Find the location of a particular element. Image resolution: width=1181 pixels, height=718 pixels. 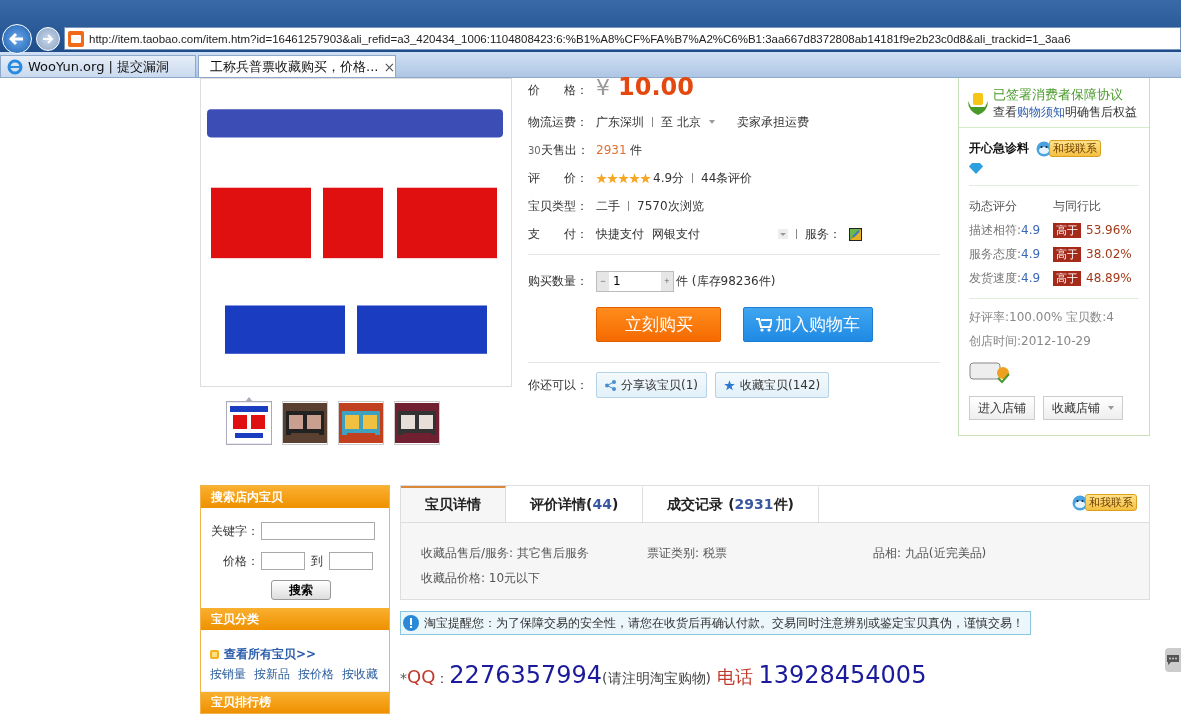

share-button: 分享该宝贝(1) is located at coordinates (651, 385).